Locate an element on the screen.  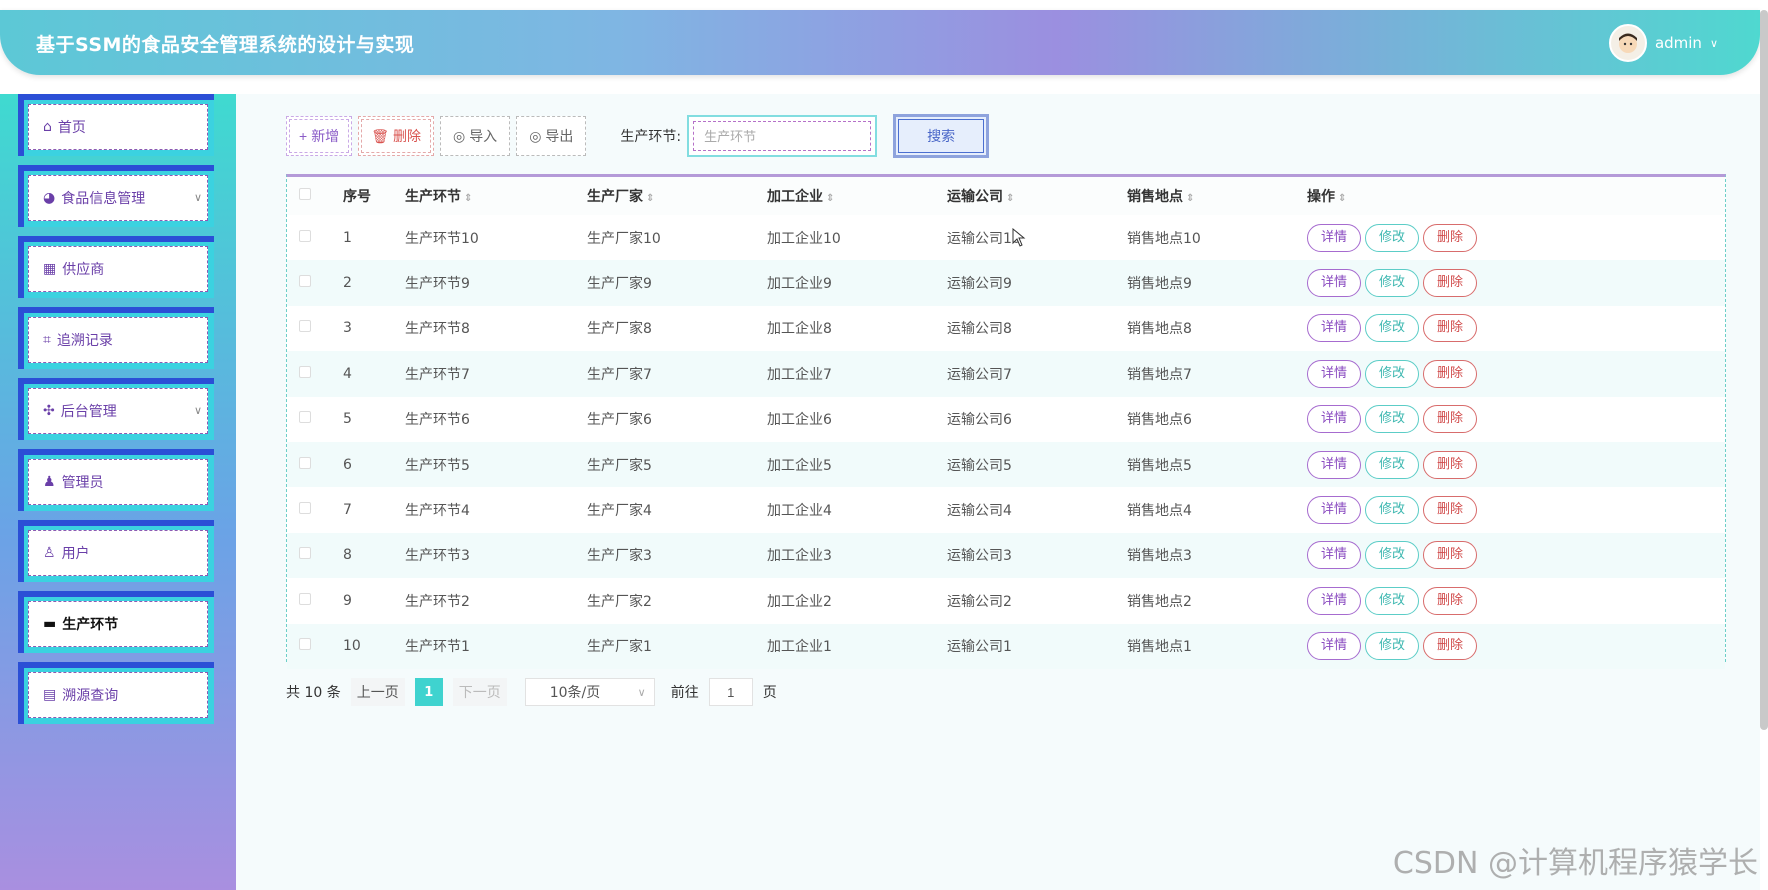
sidebar-item-body: ◕ 食品信息管理 is located at coordinates (118, 198).